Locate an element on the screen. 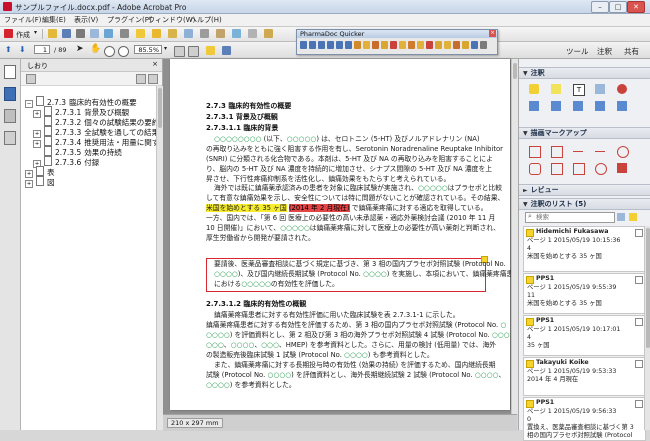 This screenshot has height=441, width=650. fit-page-icon is located at coordinates (179, 51).